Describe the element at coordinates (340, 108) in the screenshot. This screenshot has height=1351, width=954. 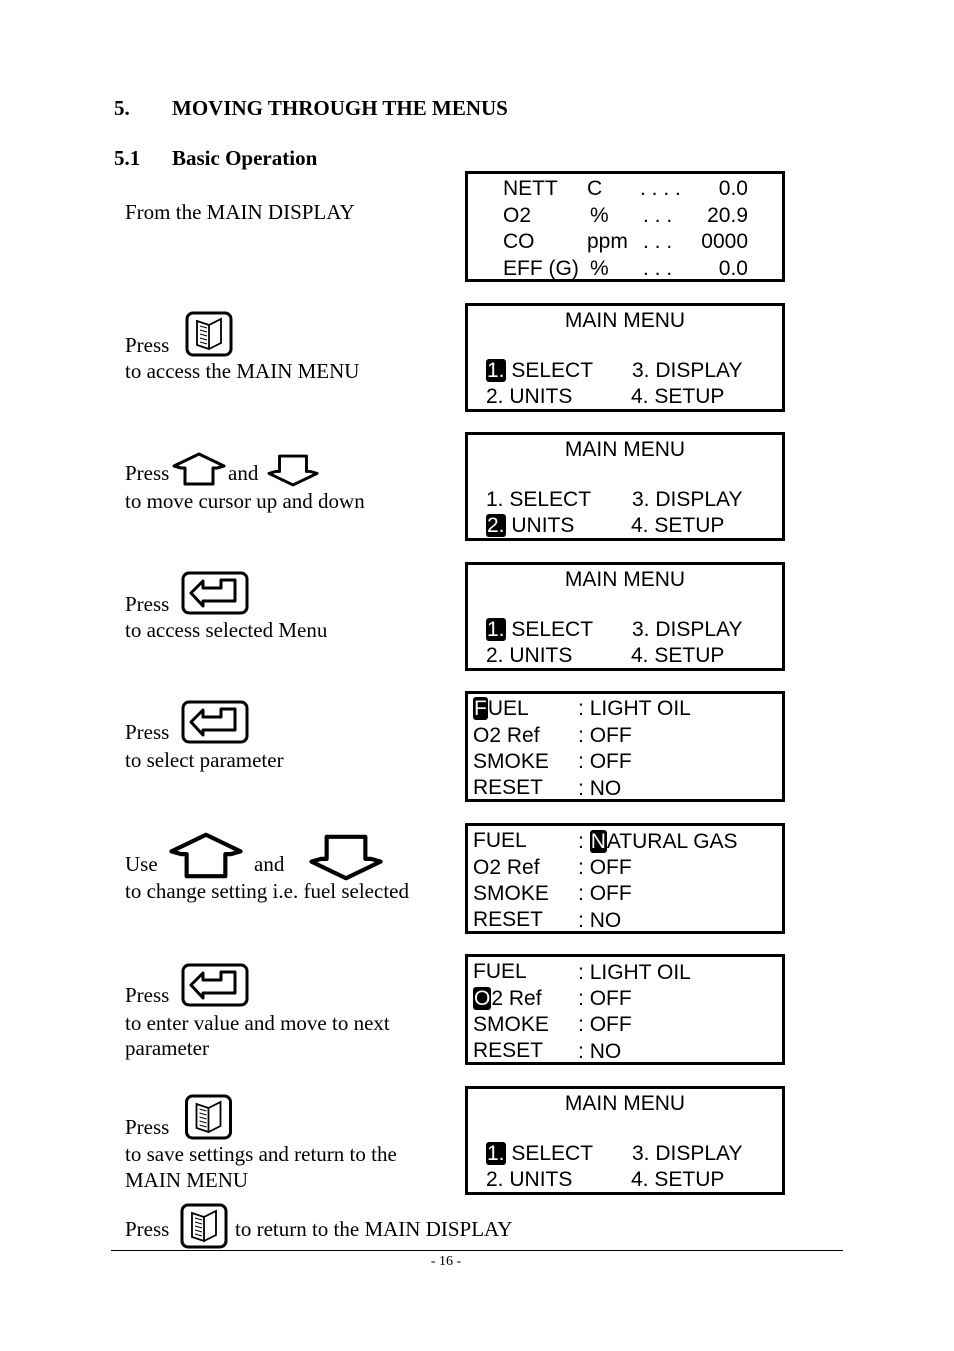
I see `section-title: MOVING THROUGH THE MENUS` at that location.